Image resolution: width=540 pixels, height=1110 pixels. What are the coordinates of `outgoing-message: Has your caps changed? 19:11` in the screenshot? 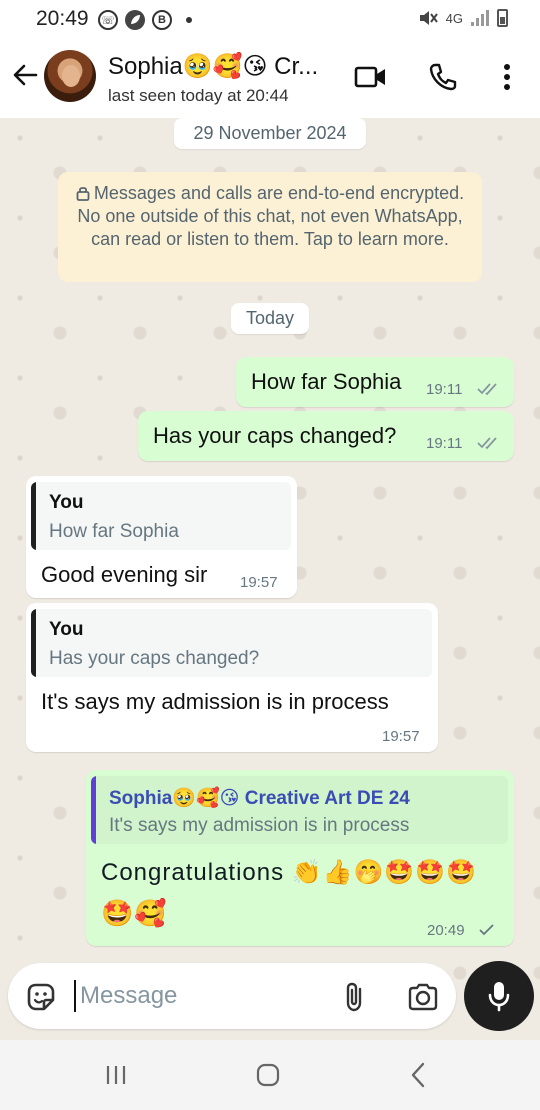 It's located at (326, 436).